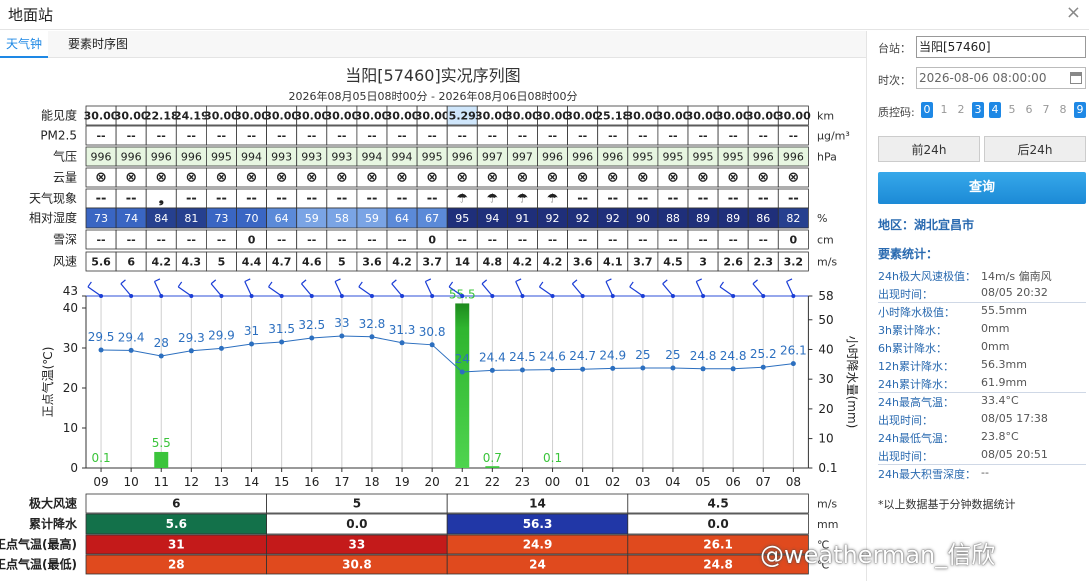 The width and height of the screenshot is (1089, 581). What do you see at coordinates (912, 330) in the screenshot?
I see `stat-key: 3h累计降水：` at bounding box center [912, 330].